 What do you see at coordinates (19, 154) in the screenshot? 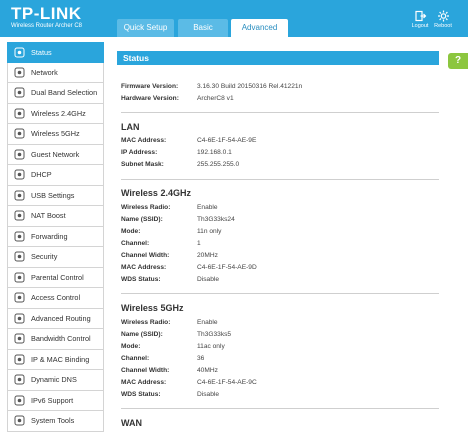
I see `guest-icon` at bounding box center [19, 154].